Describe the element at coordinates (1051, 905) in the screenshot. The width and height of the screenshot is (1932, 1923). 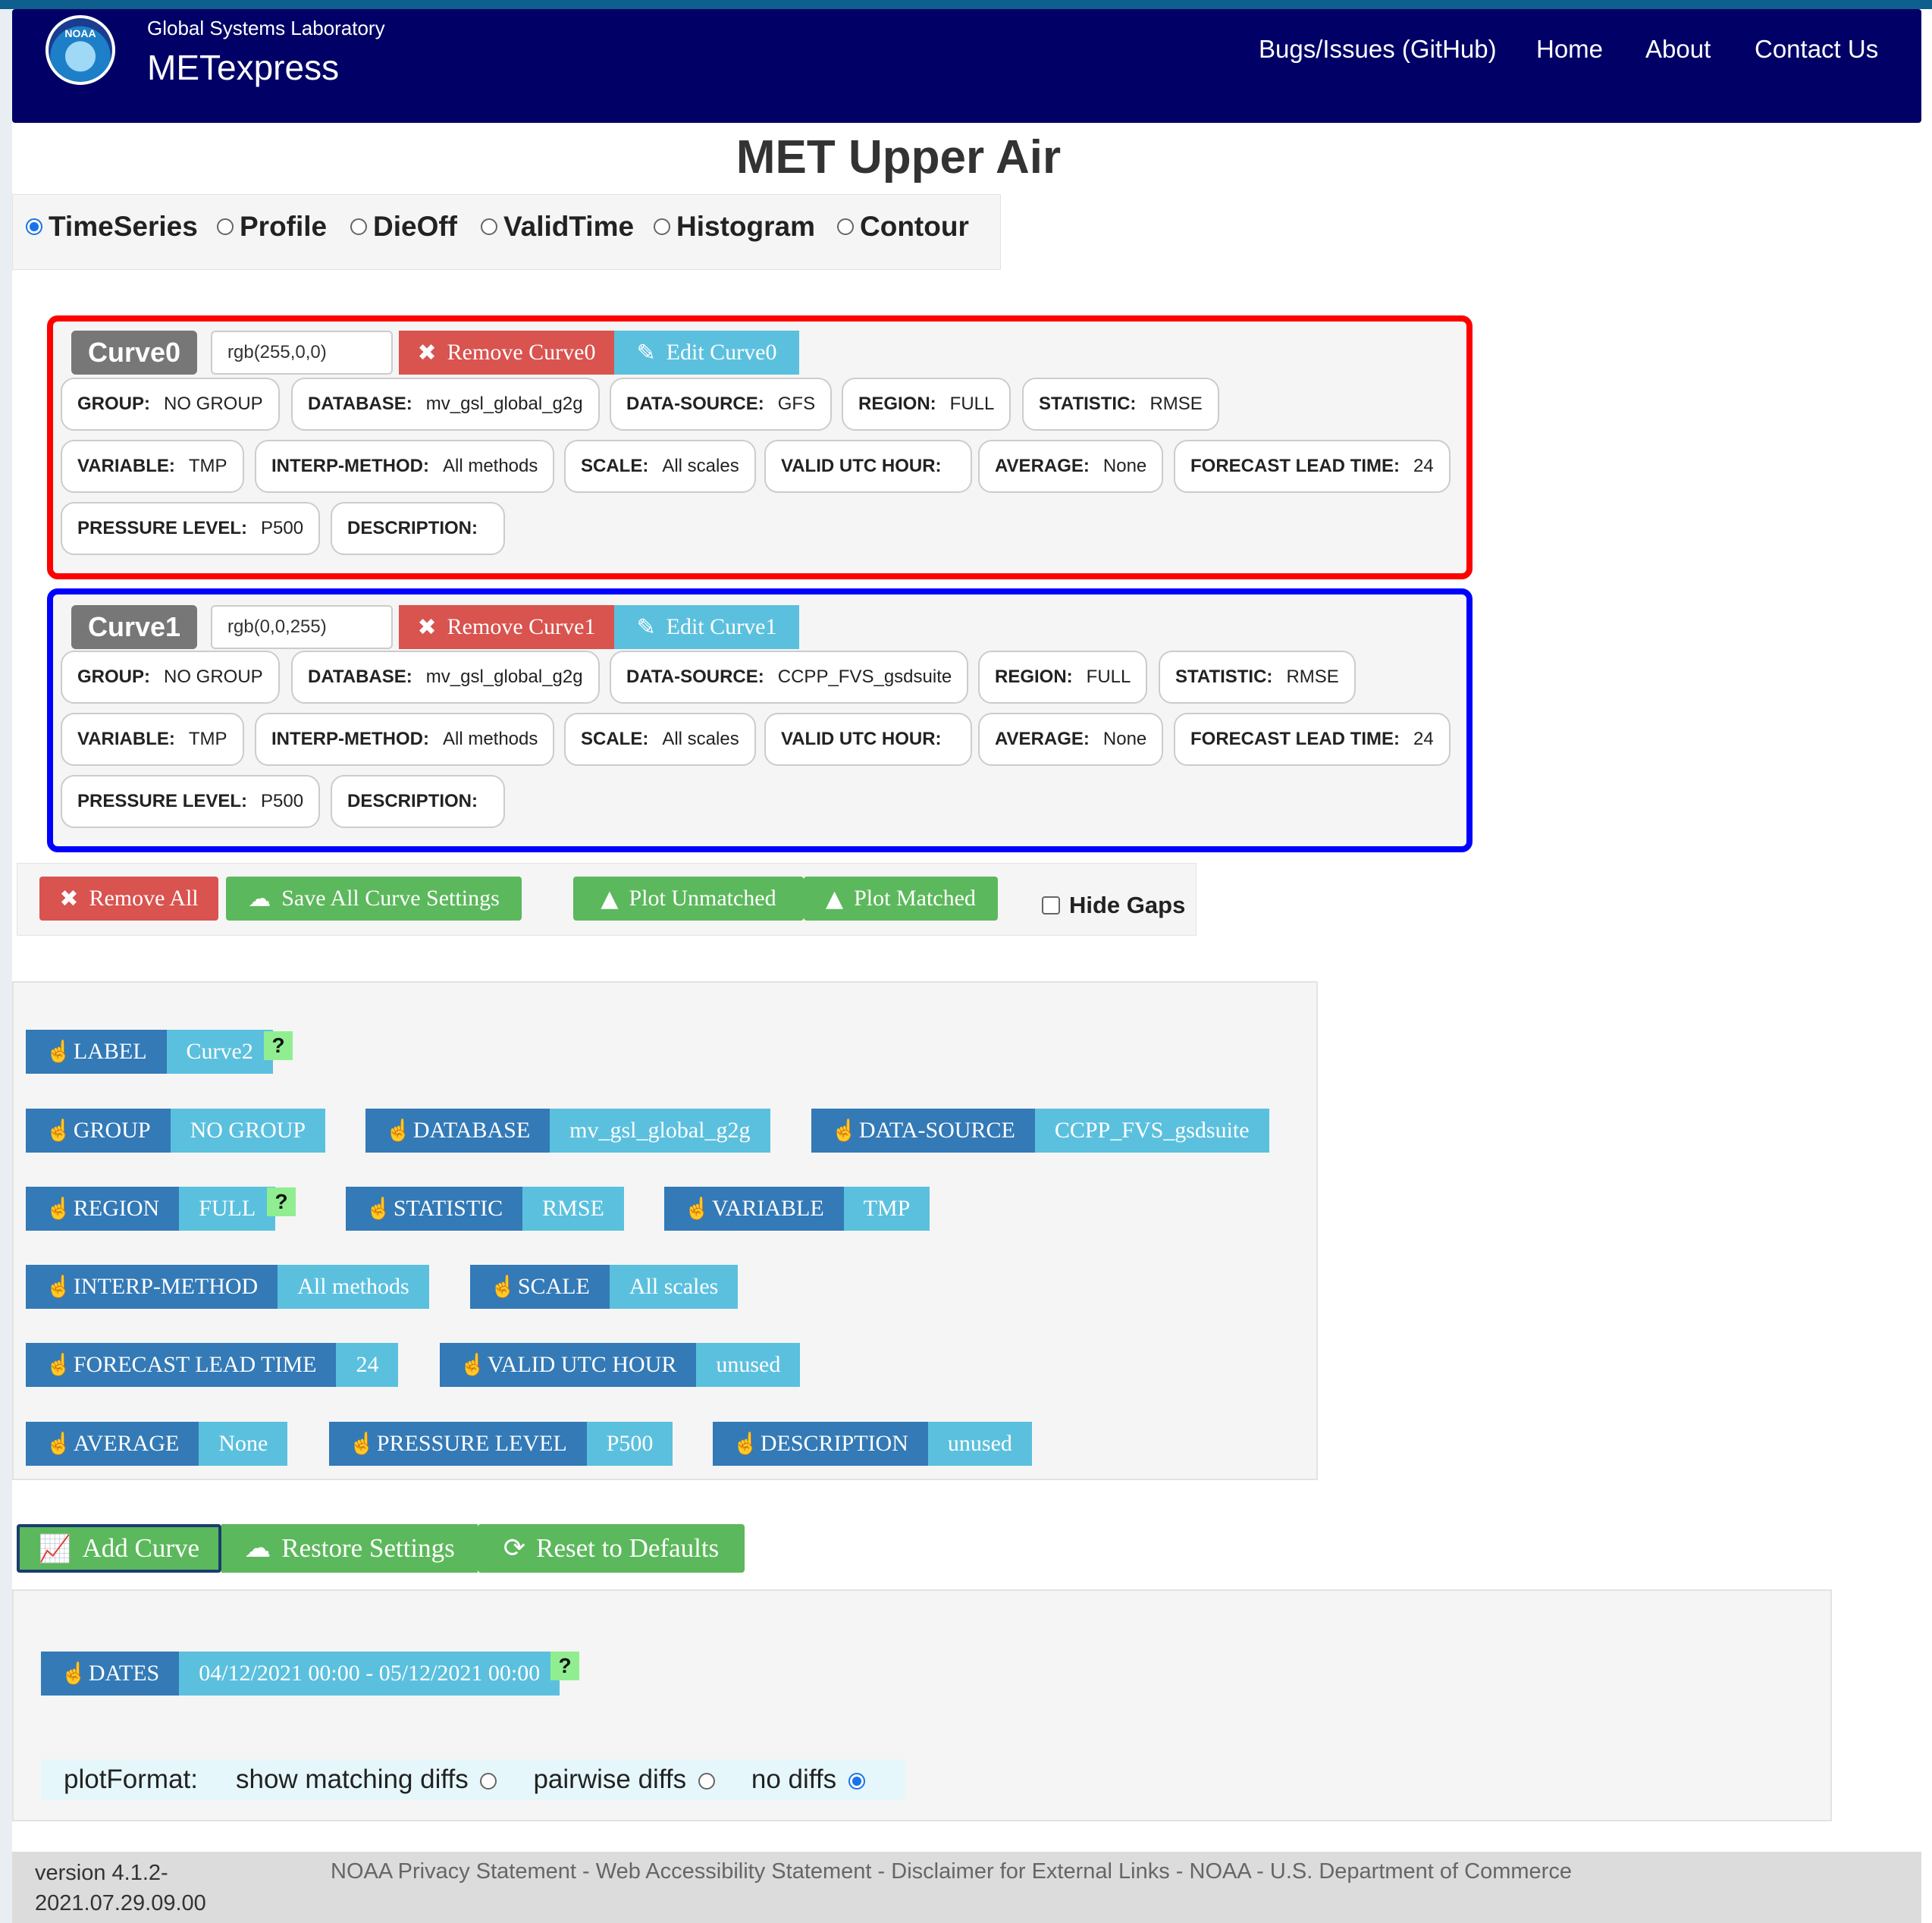
I see `checkbox-icon` at that location.